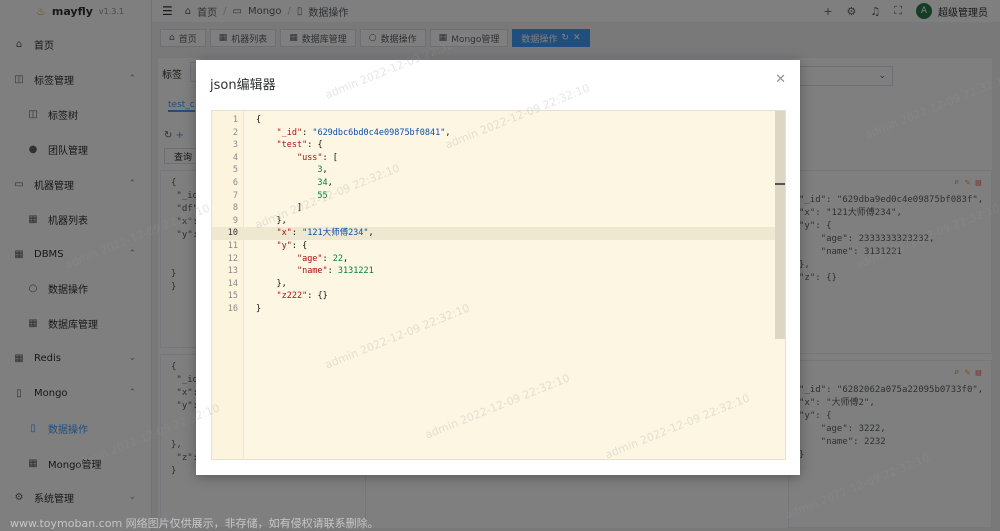 The width and height of the screenshot is (1000, 531). What do you see at coordinates (322, 195) in the screenshot?
I see `code-text: 55` at bounding box center [322, 195].